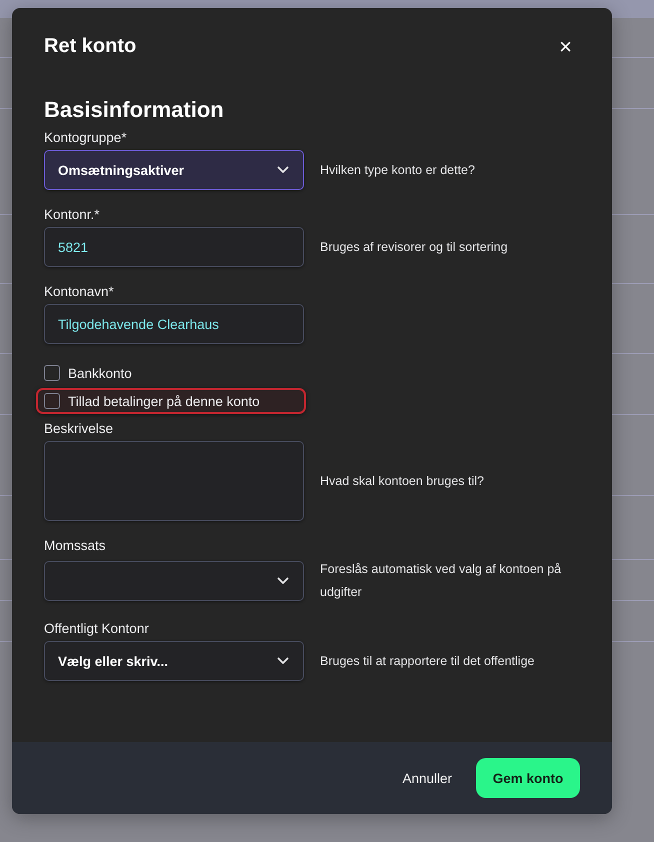 This screenshot has height=842, width=654. Describe the element at coordinates (75, 545) in the screenshot. I see `field-label: Momssats` at that location.